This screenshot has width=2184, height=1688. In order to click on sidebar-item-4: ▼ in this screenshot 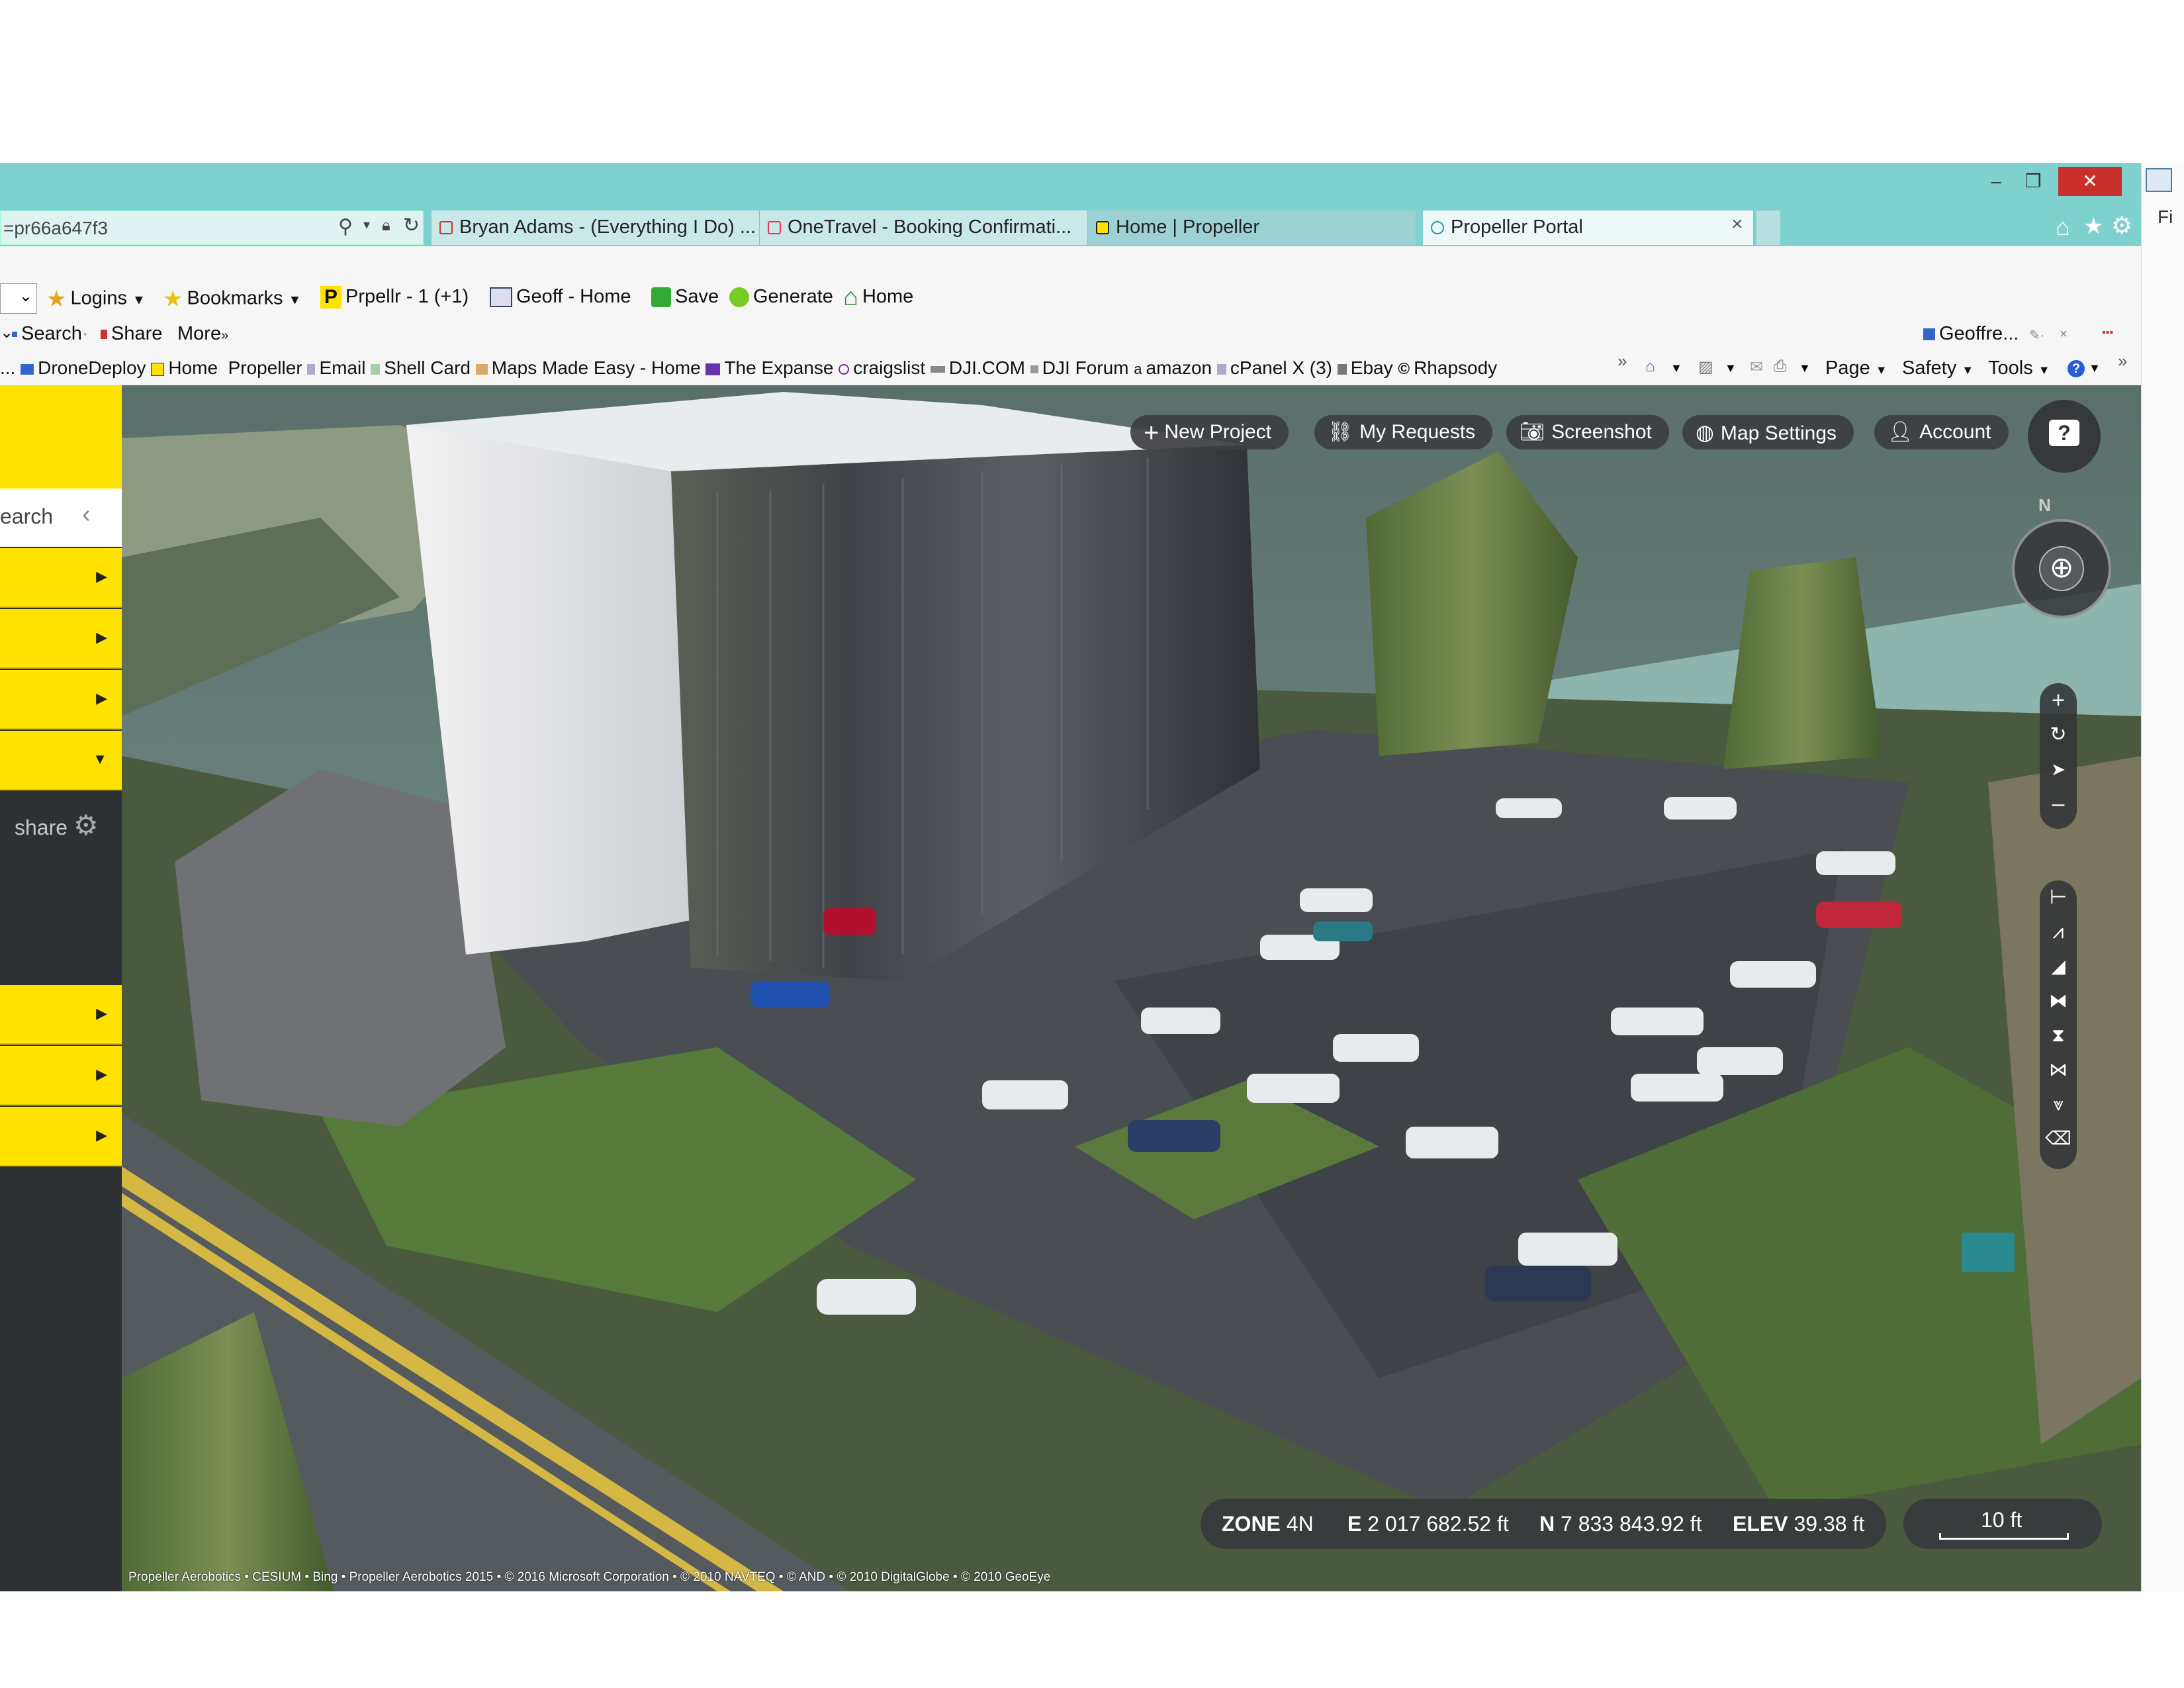, I will do `click(61, 760)`.